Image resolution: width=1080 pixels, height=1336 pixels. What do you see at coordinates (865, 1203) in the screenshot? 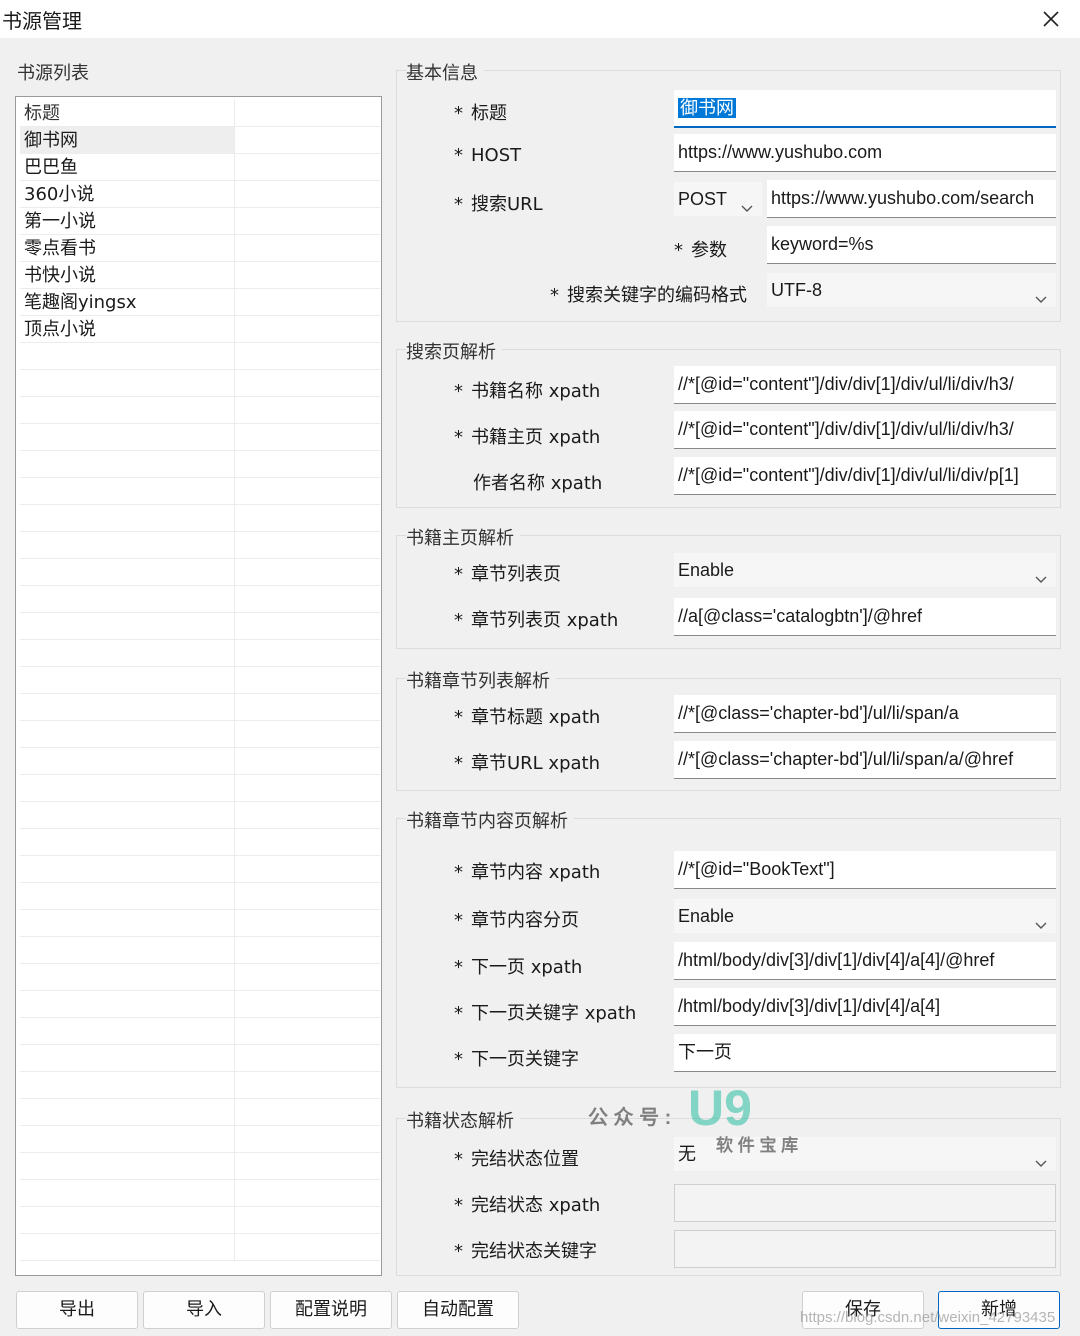
I see `finish-status-xpath-input` at bounding box center [865, 1203].